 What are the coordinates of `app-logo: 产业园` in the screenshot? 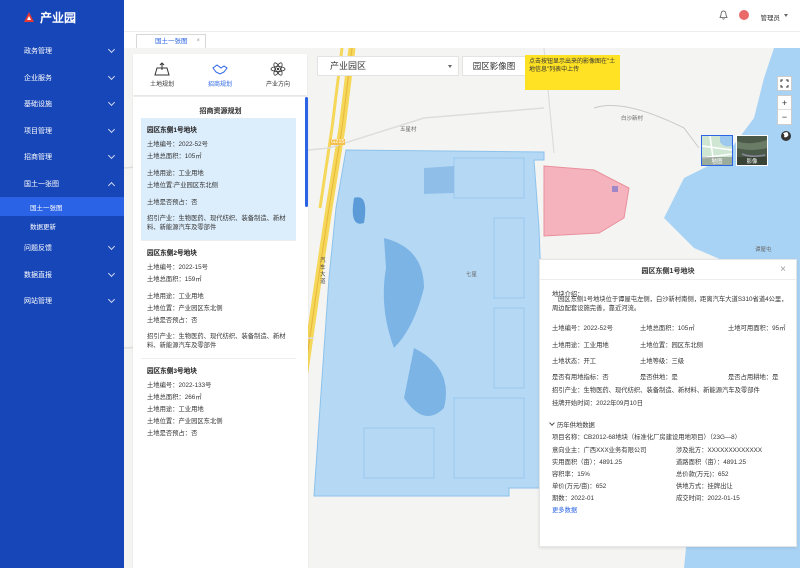 It's located at (62, 17).